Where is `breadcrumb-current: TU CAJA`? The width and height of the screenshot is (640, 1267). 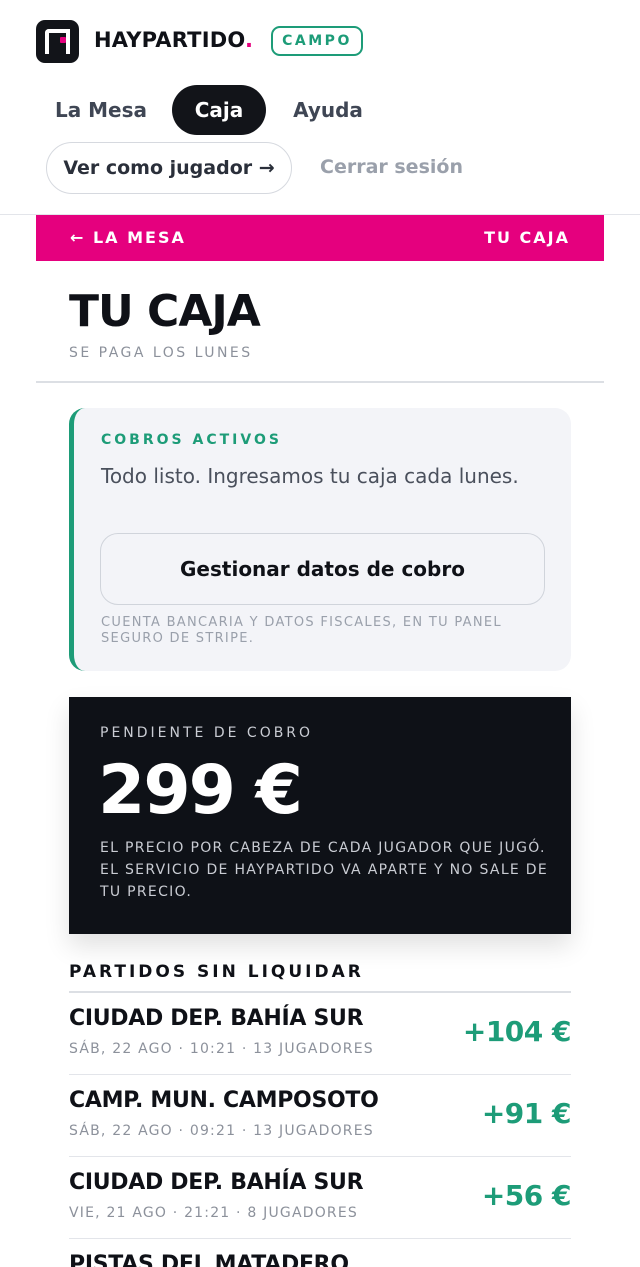
breadcrumb-current: TU CAJA is located at coordinates (527, 237).